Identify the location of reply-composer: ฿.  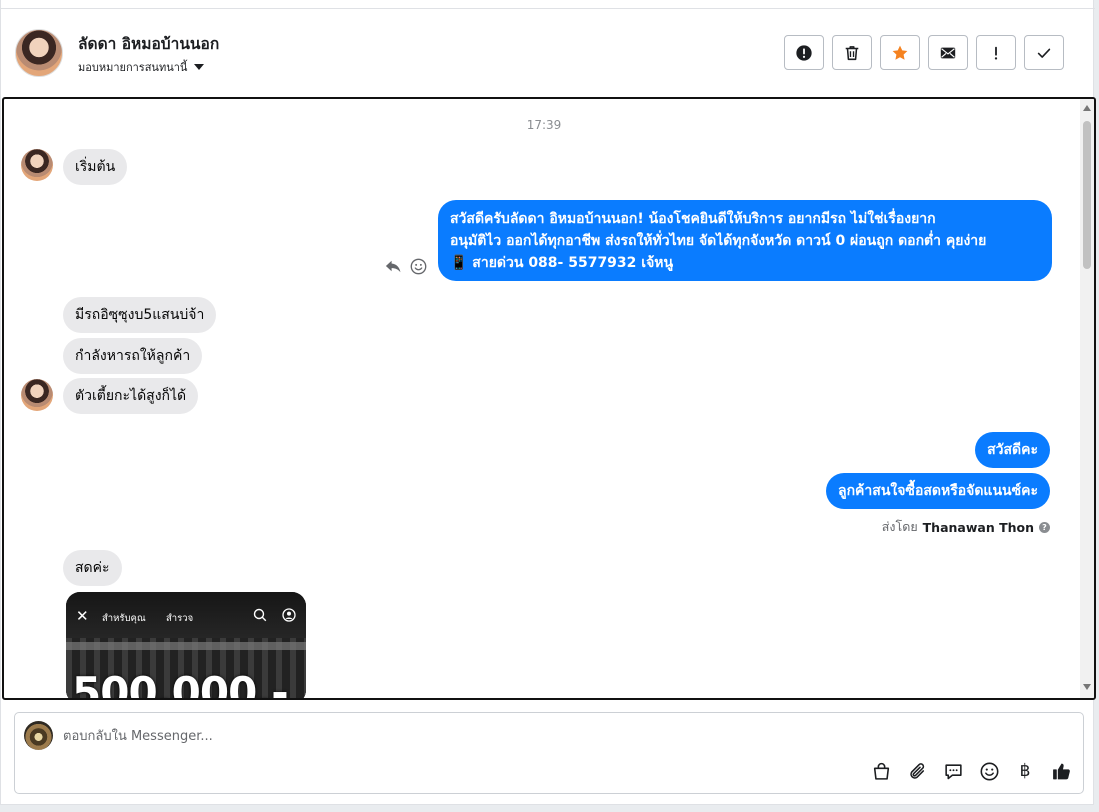
(549, 753).